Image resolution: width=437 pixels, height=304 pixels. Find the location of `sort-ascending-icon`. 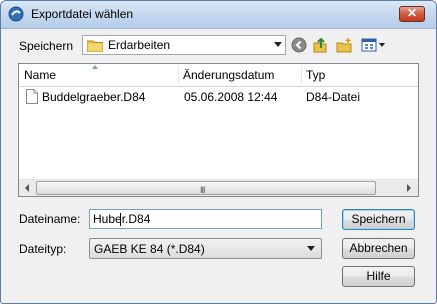

sort-ascending-icon is located at coordinates (95, 67).